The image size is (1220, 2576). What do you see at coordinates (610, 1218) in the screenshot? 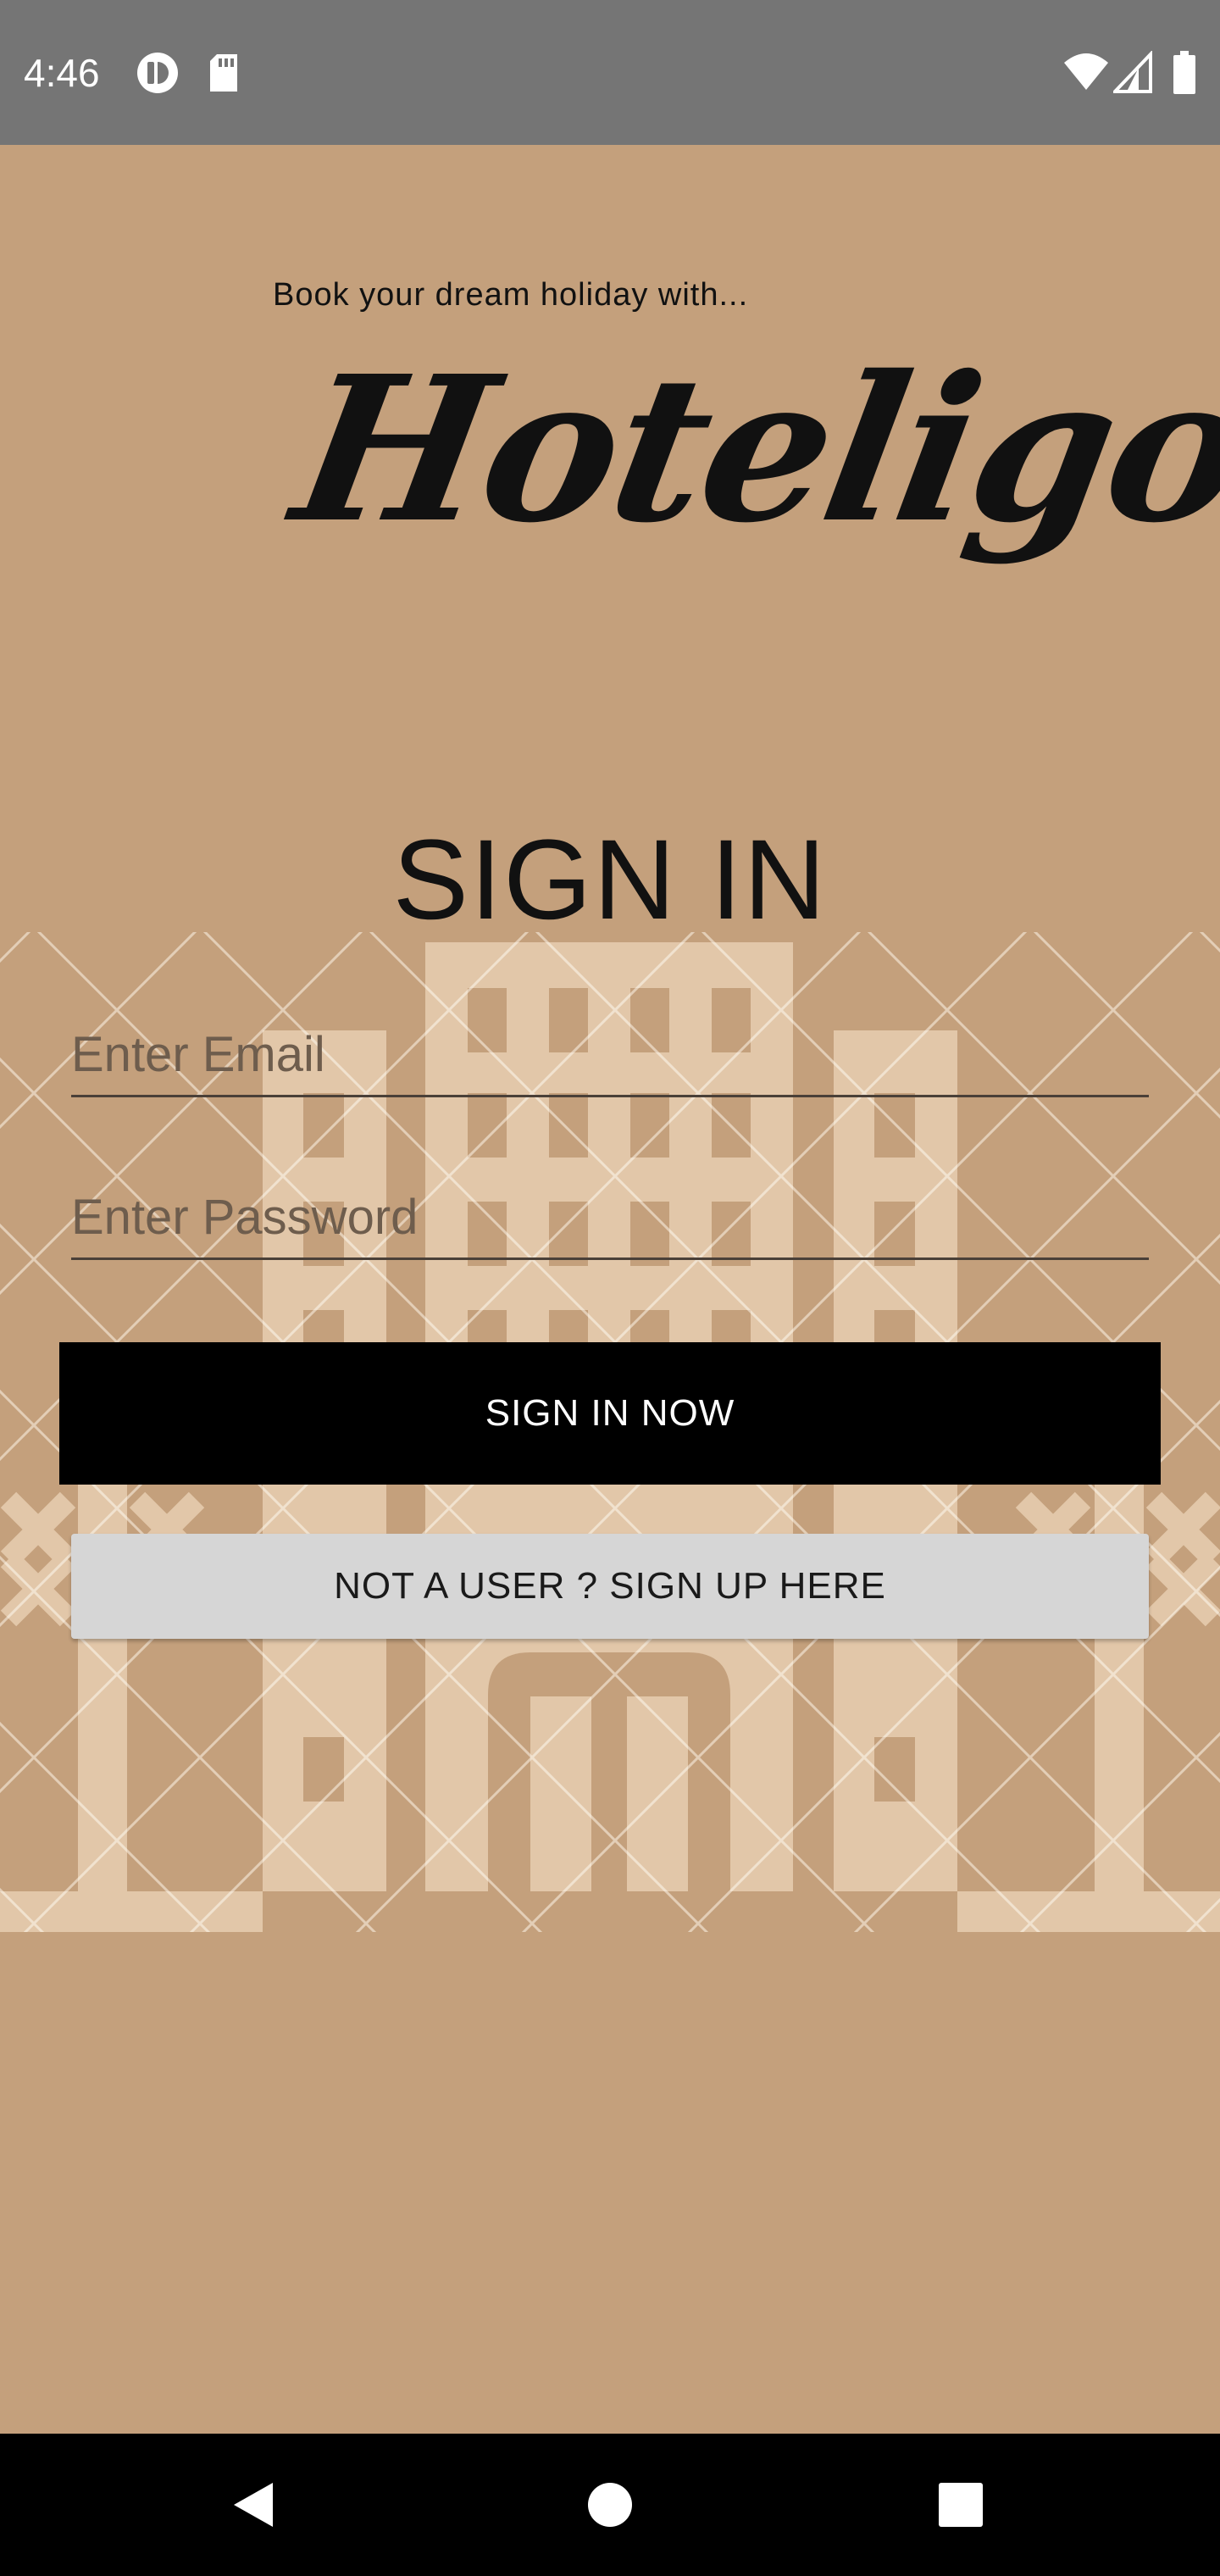
I see `password-field` at bounding box center [610, 1218].